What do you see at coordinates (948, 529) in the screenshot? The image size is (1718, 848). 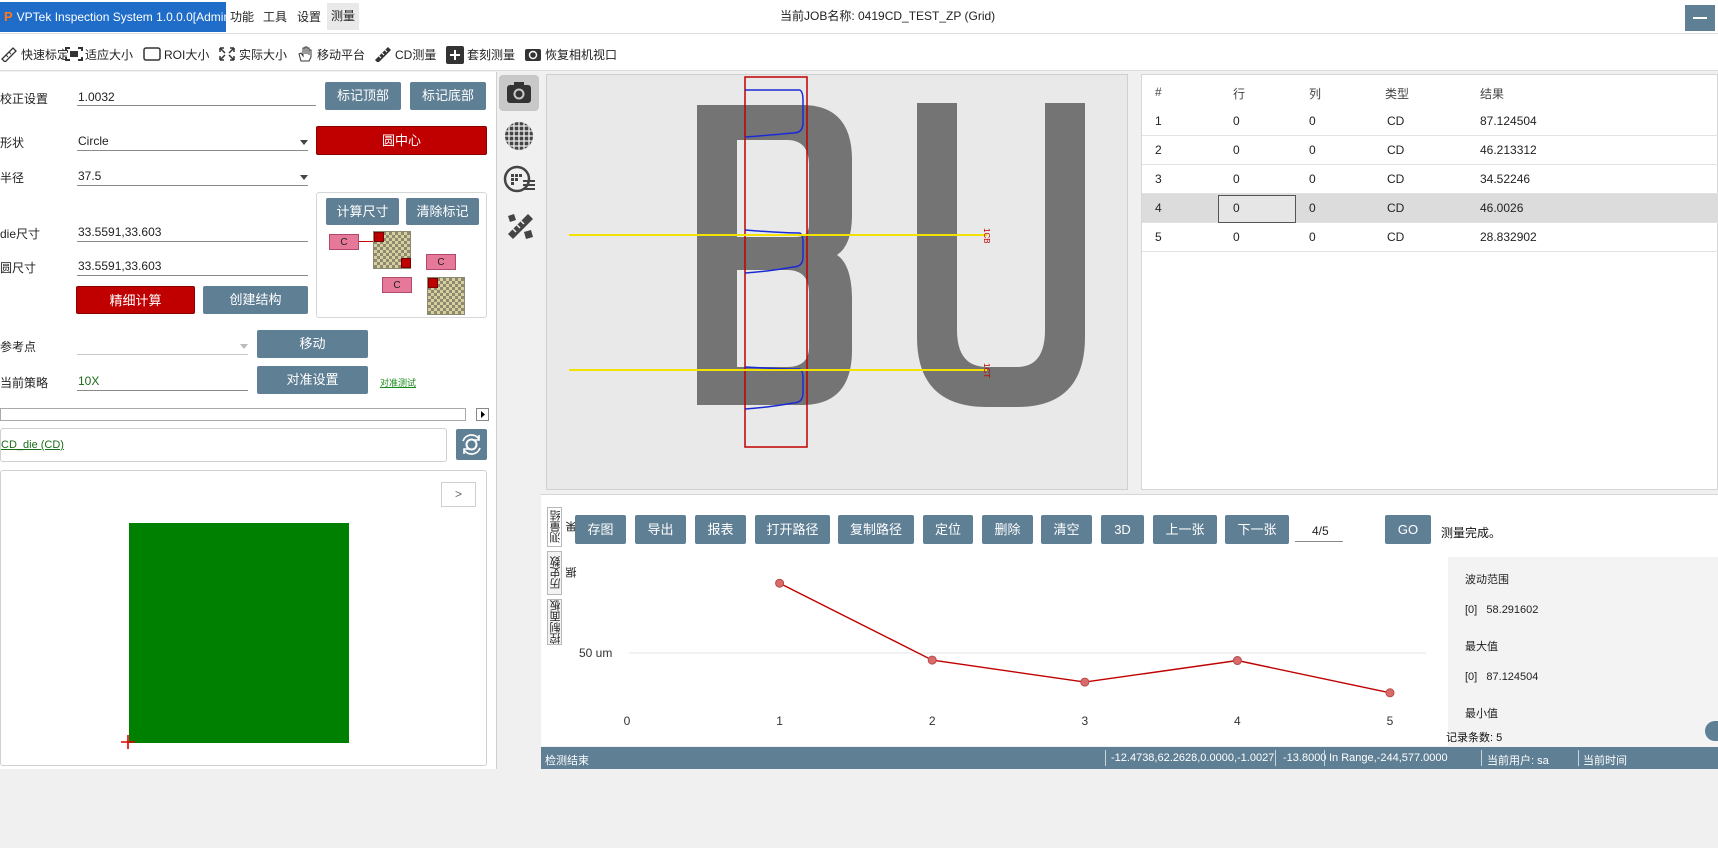 I see `locate-button: 定位` at bounding box center [948, 529].